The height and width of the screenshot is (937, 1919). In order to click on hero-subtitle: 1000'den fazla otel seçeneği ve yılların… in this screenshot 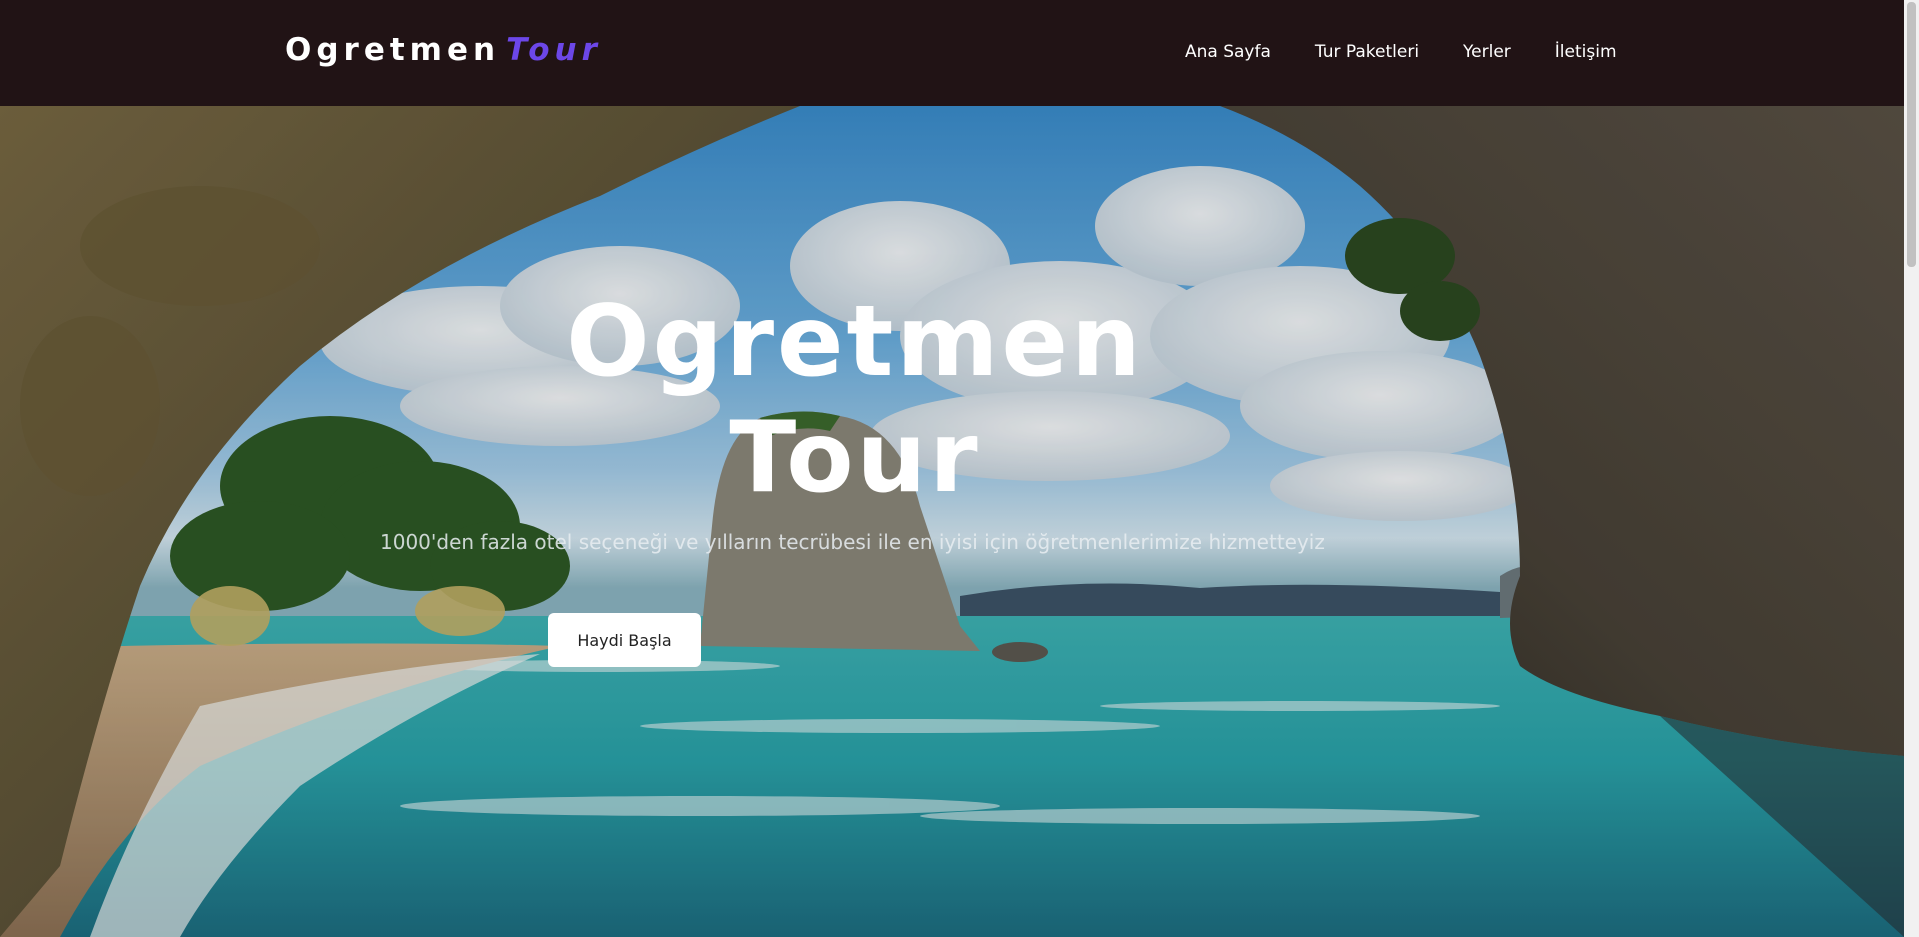, I will do `click(852, 542)`.